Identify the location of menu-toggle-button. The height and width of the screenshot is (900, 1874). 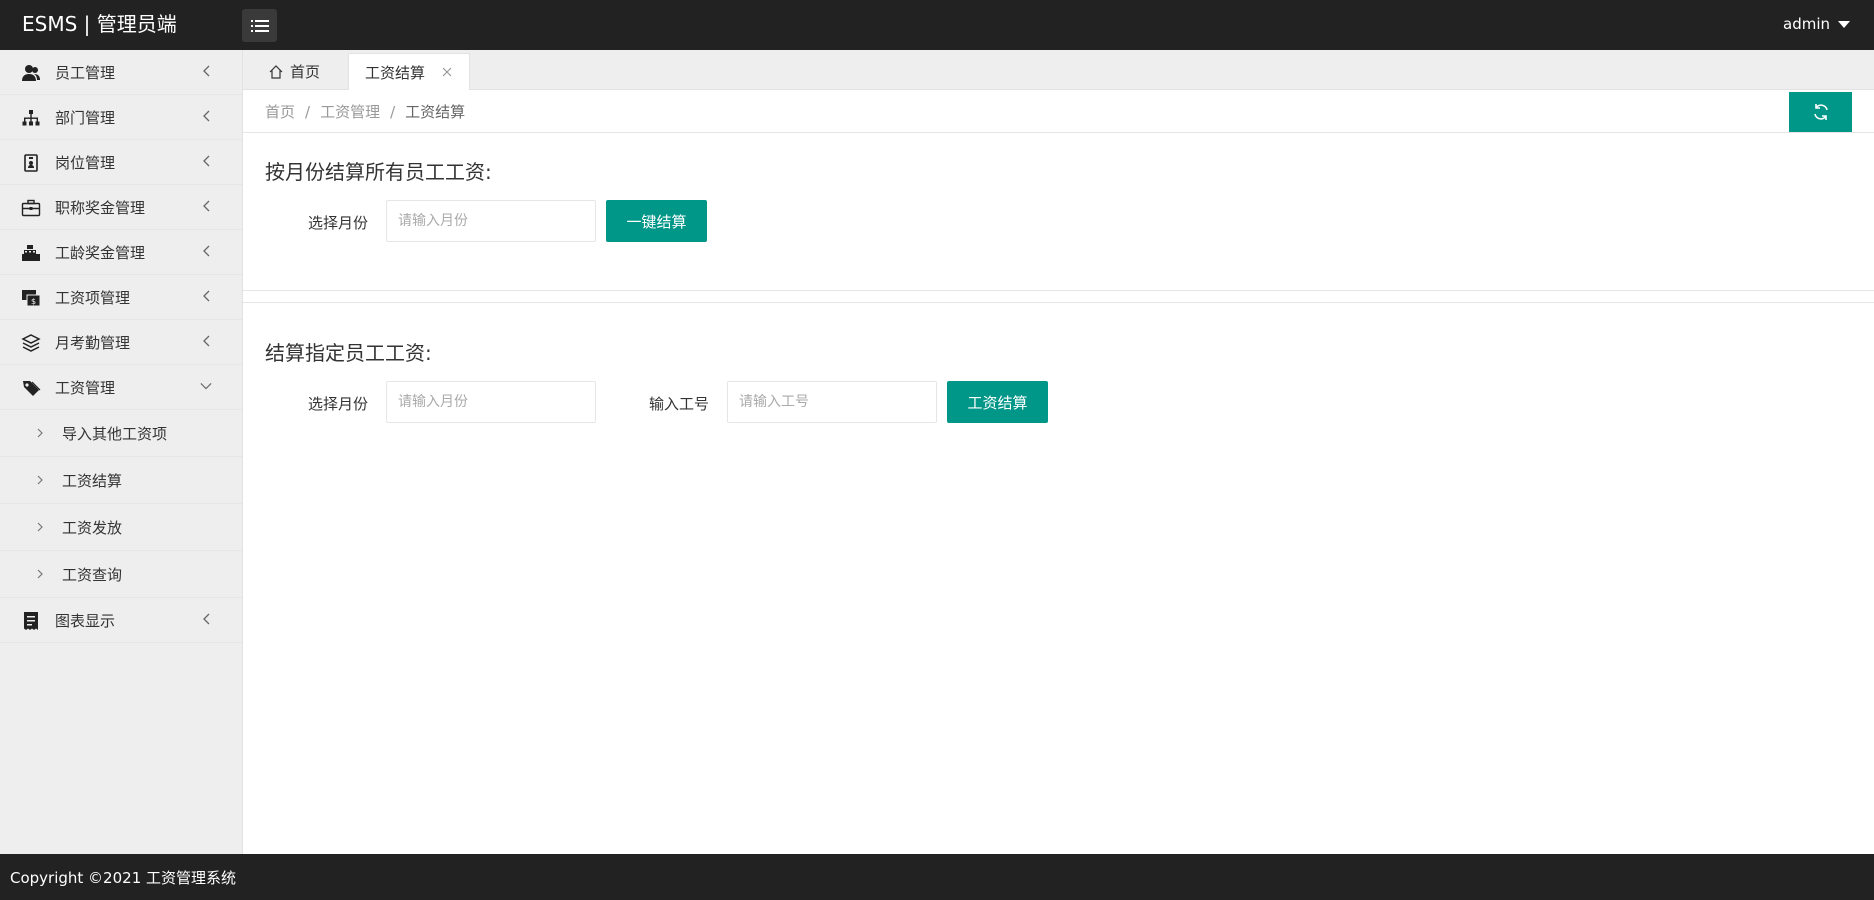
(259, 25).